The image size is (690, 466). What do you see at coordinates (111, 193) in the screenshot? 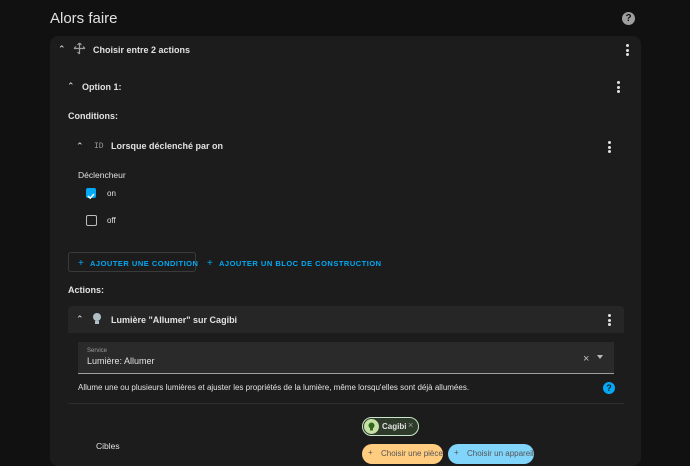
I see `checkbox-on-label: on` at bounding box center [111, 193].